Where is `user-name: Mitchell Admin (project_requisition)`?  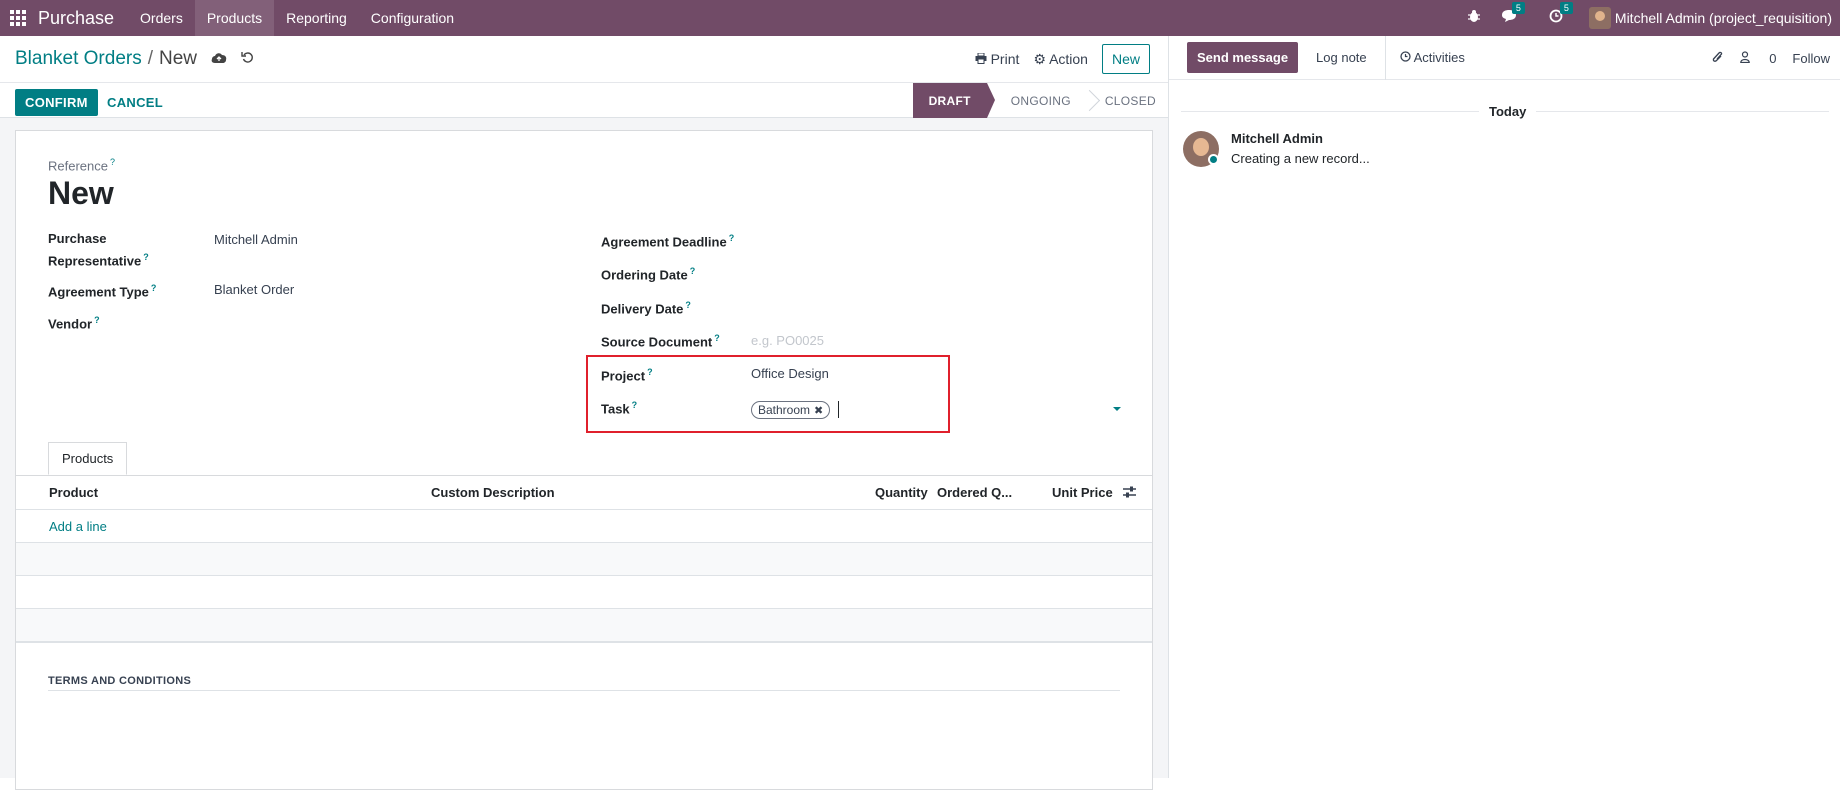
user-name: Mitchell Admin (project_requisition) is located at coordinates (1723, 18).